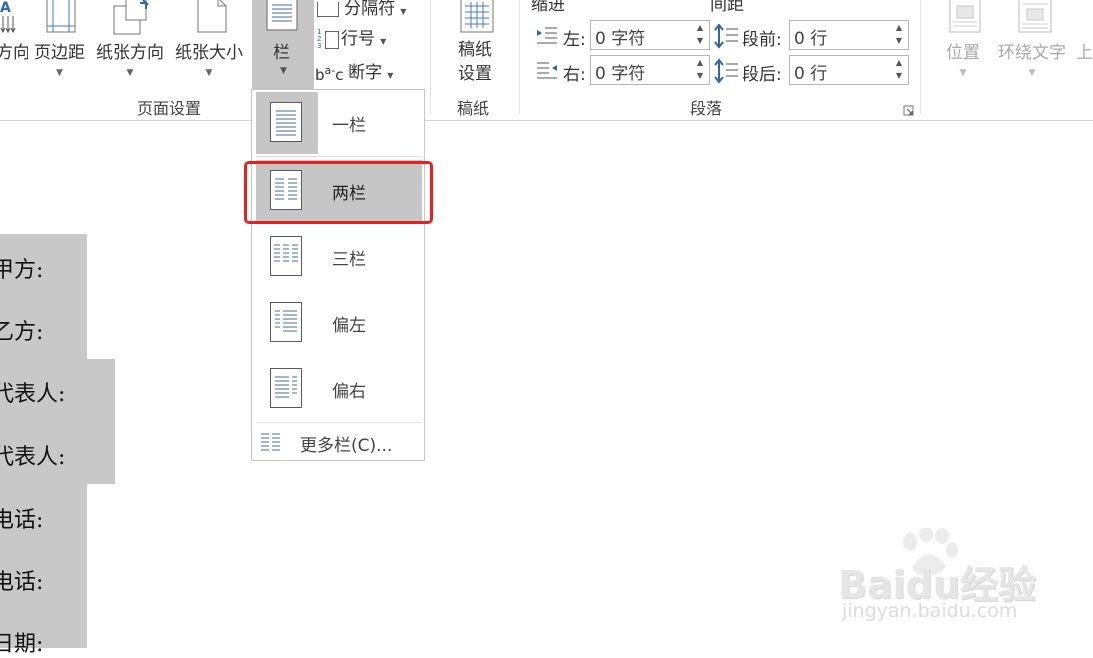 The width and height of the screenshot is (1093, 658). Describe the element at coordinates (727, 7) in the screenshot. I see `spacing-header: 间距` at that location.